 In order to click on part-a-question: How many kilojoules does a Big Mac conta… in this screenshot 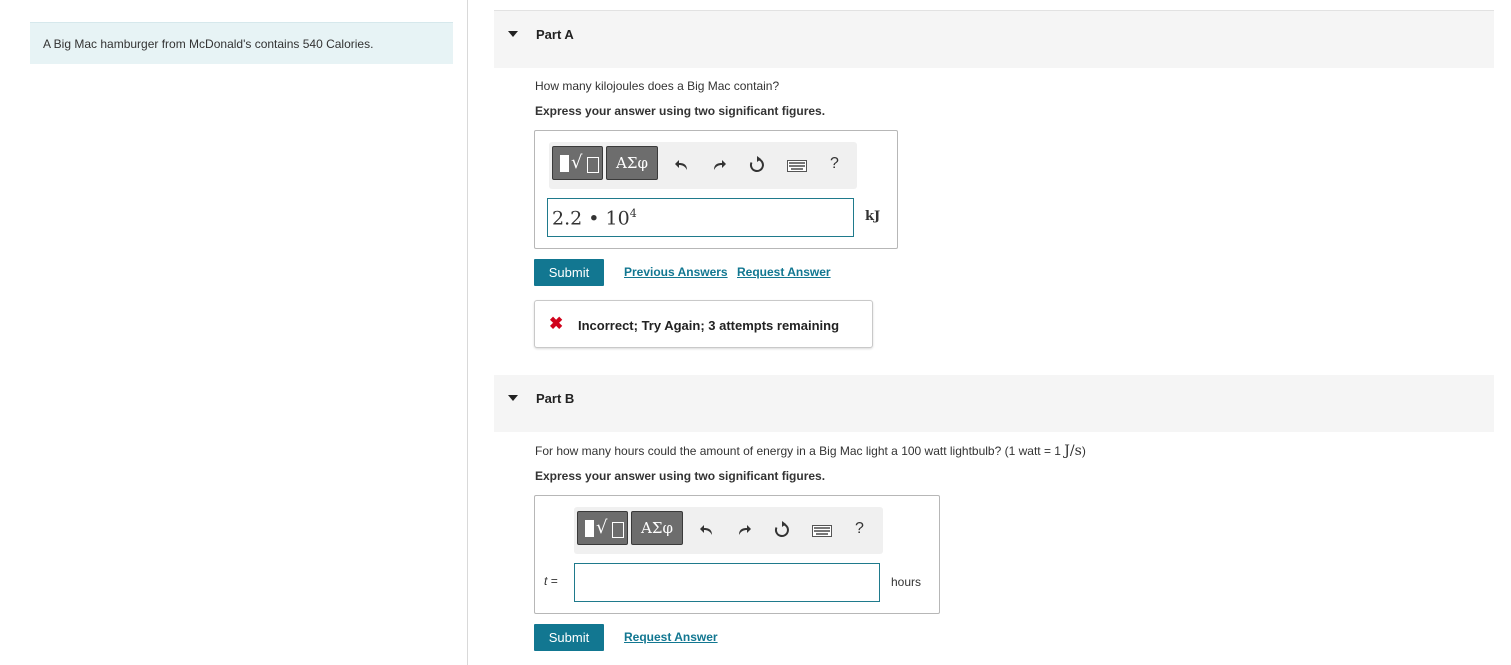, I will do `click(657, 86)`.